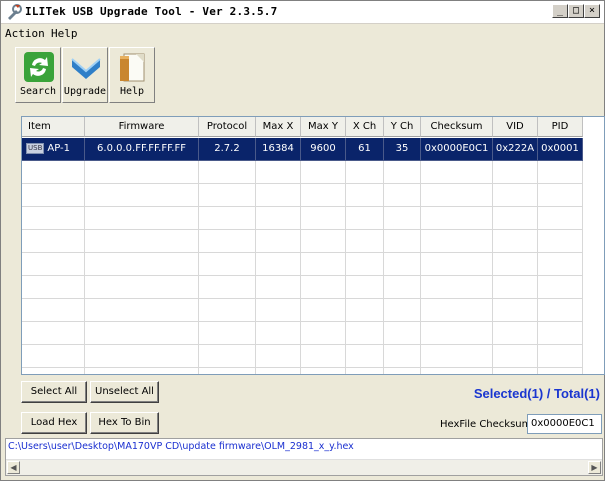 The width and height of the screenshot is (605, 481). Describe the element at coordinates (124, 423) in the screenshot. I see `hex-to-bin-button: Hex To Bin` at that location.